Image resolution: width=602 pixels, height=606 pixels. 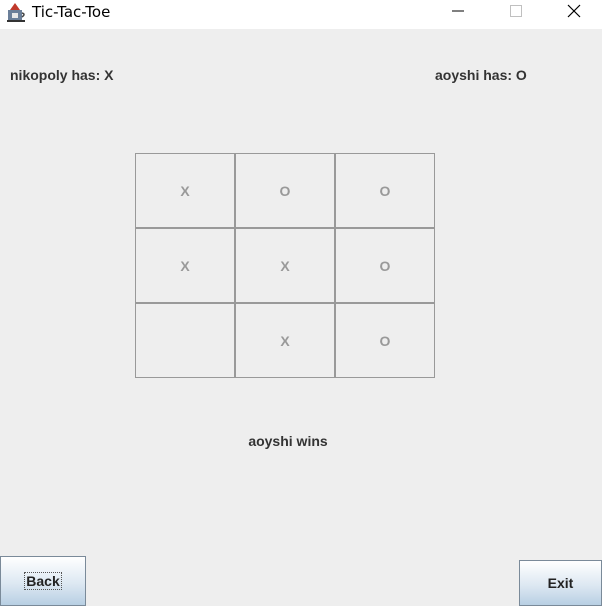 I want to click on maximize-icon, so click(x=516, y=11).